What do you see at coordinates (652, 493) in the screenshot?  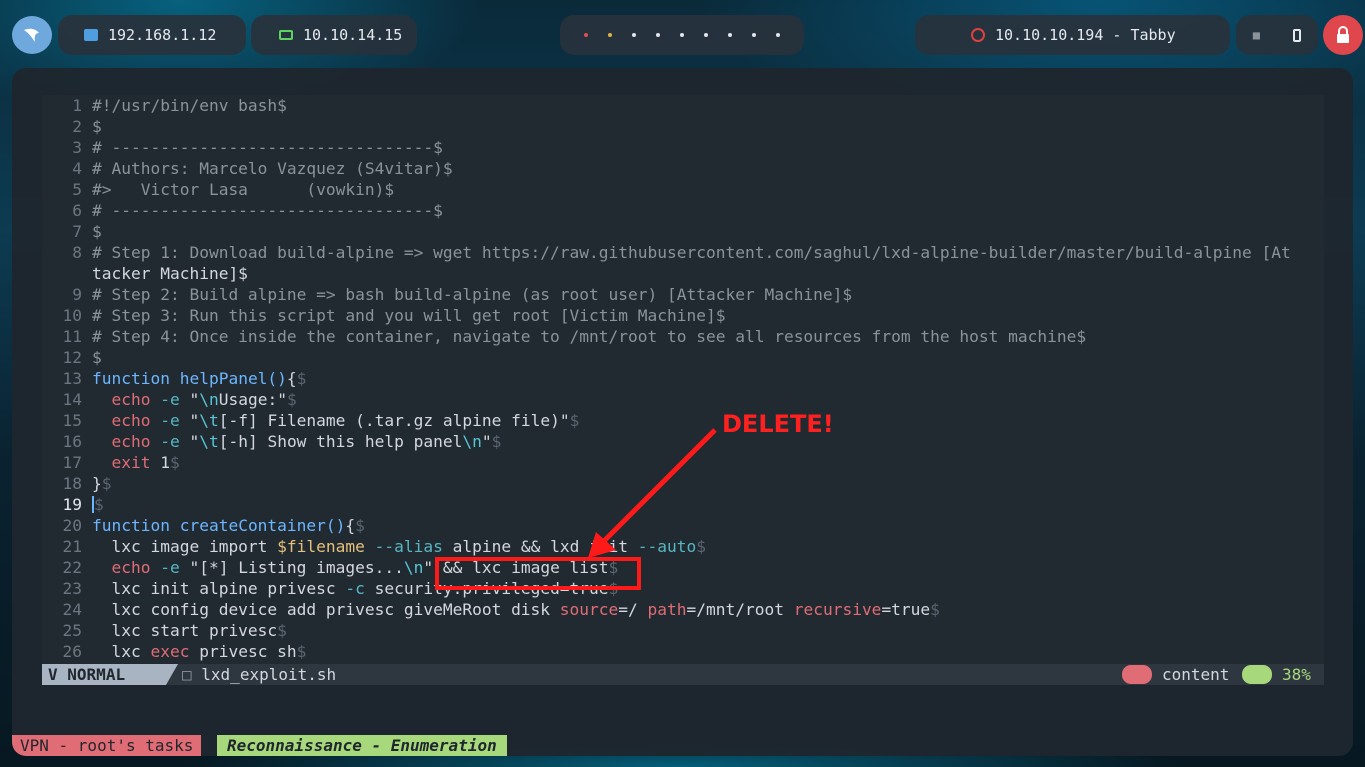 I see `annotation-arrow` at bounding box center [652, 493].